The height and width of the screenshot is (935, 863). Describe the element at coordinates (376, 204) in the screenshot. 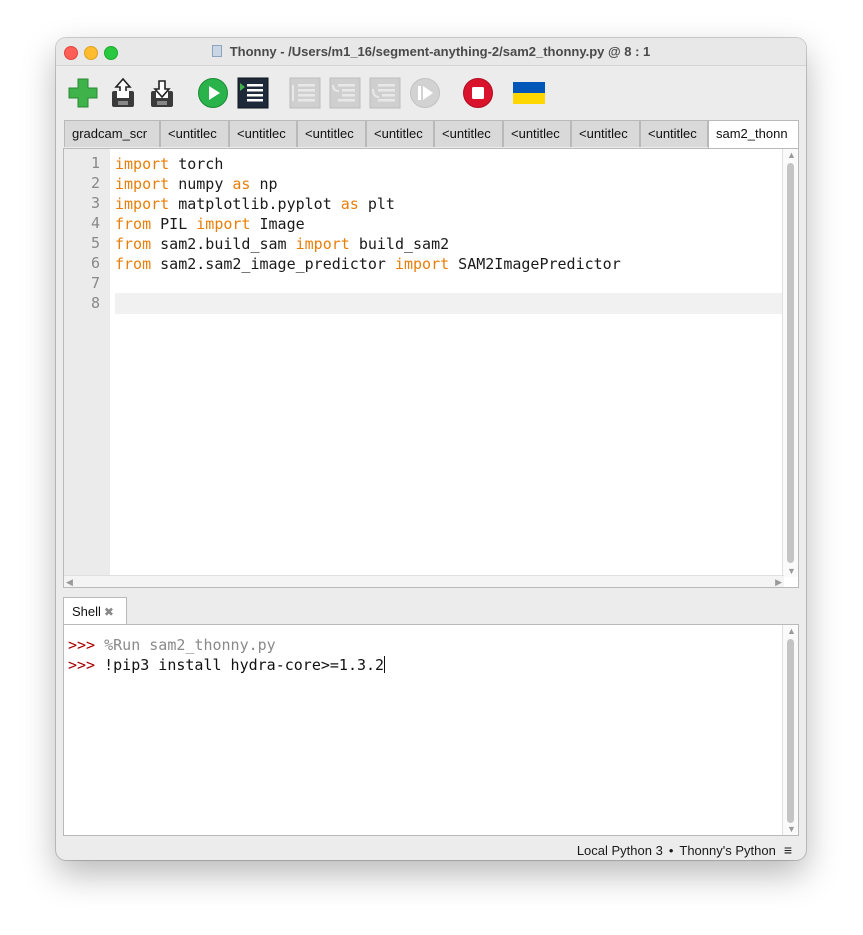

I see `code-token: plt` at that location.